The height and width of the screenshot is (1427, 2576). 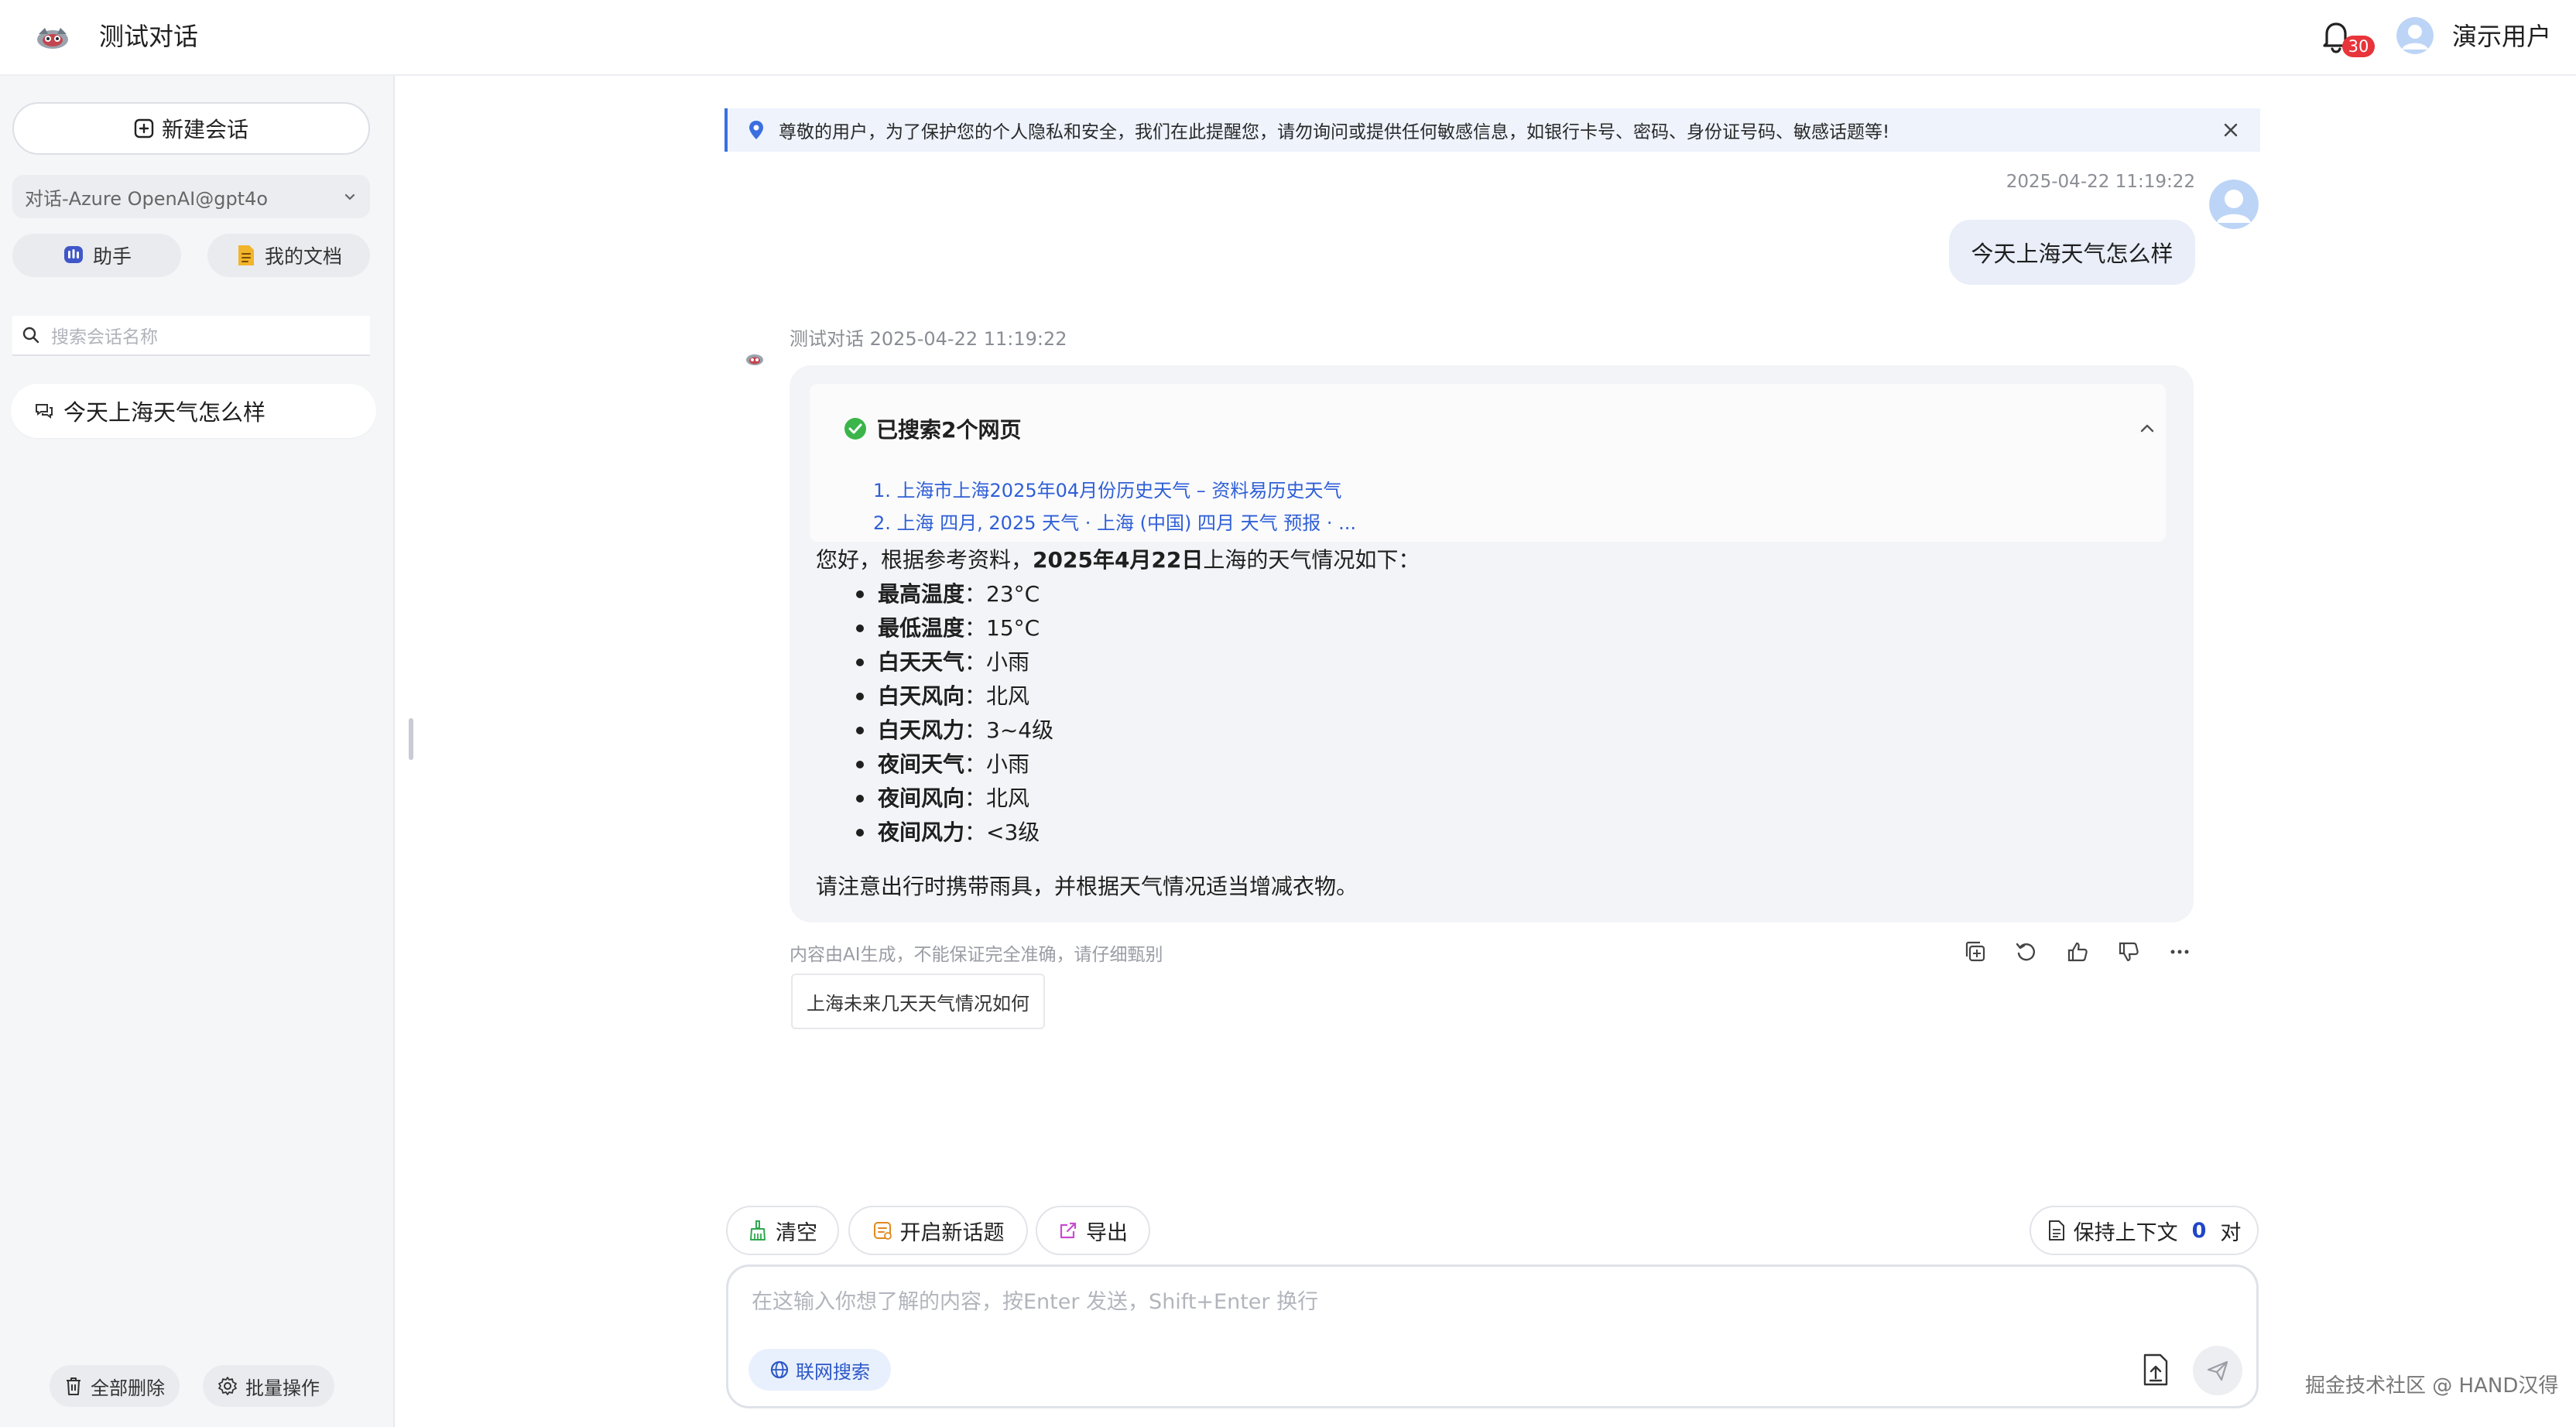 I want to click on export-button: 导出, so click(x=1093, y=1230).